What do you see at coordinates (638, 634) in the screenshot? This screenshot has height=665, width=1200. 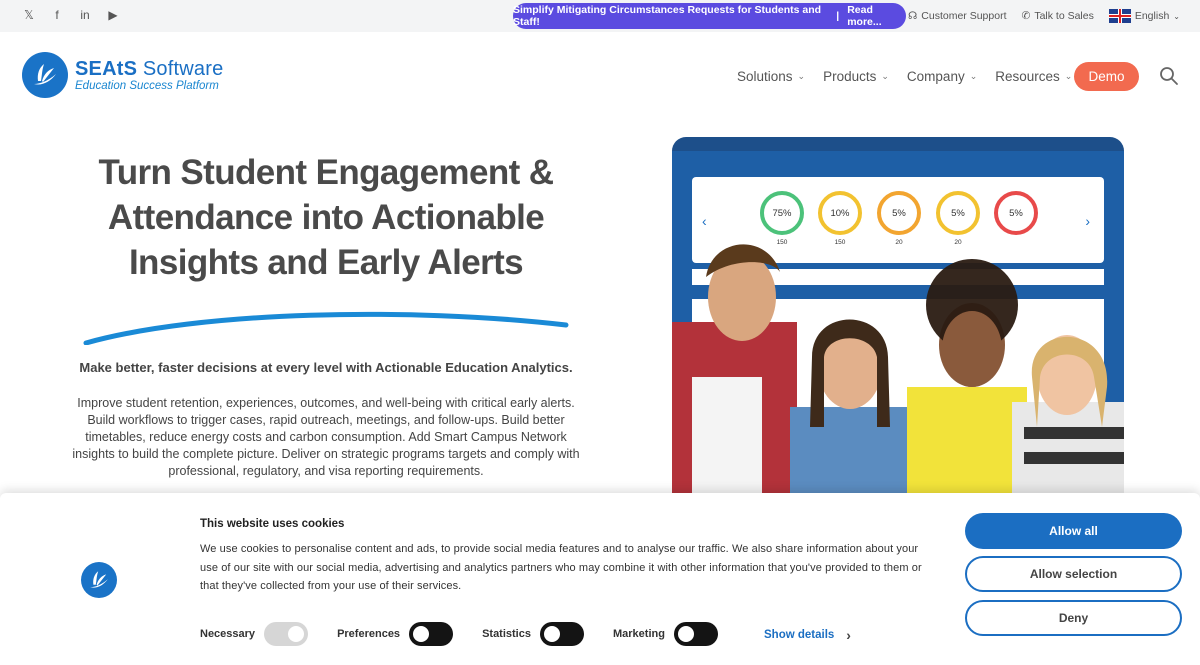 I see `toggle-marketing-label: Marketing` at bounding box center [638, 634].